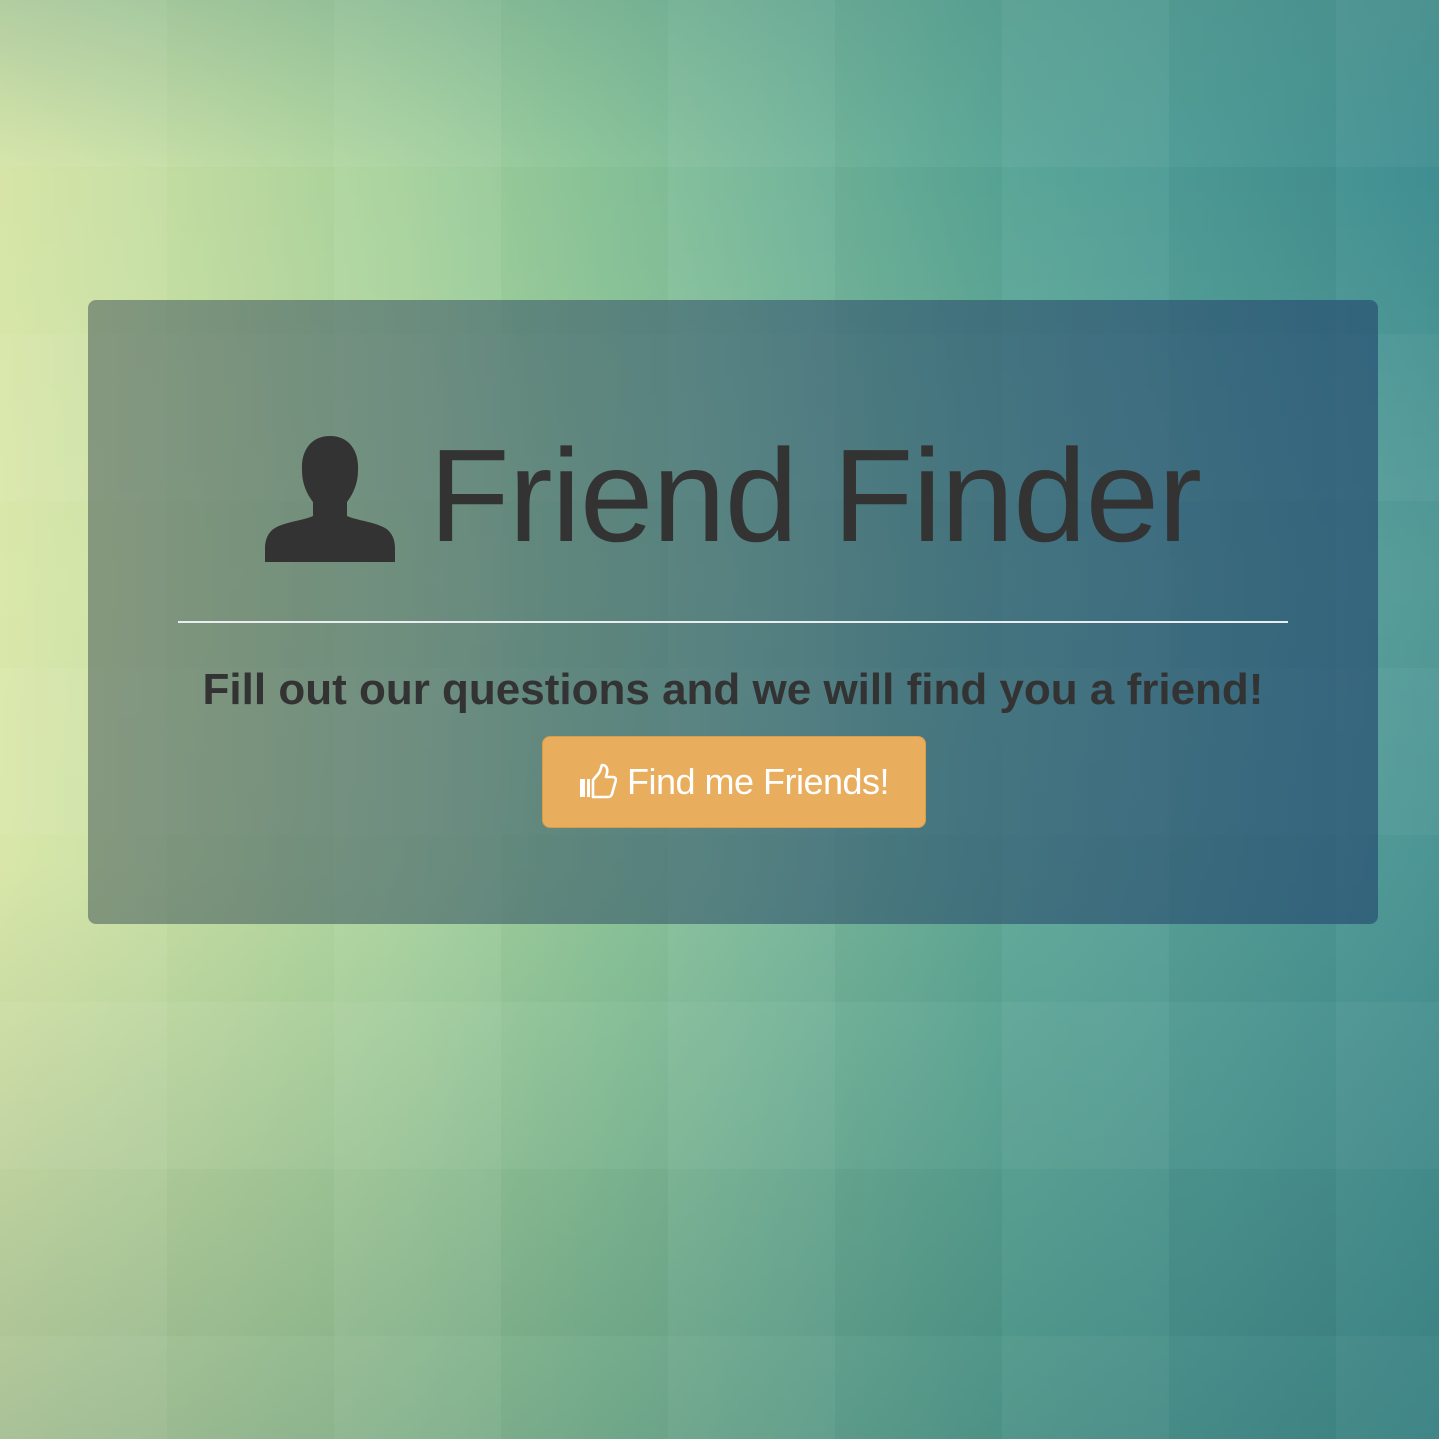 The image size is (1439, 1439). I want to click on find-friends-label: Find me Friends!, so click(758, 781).